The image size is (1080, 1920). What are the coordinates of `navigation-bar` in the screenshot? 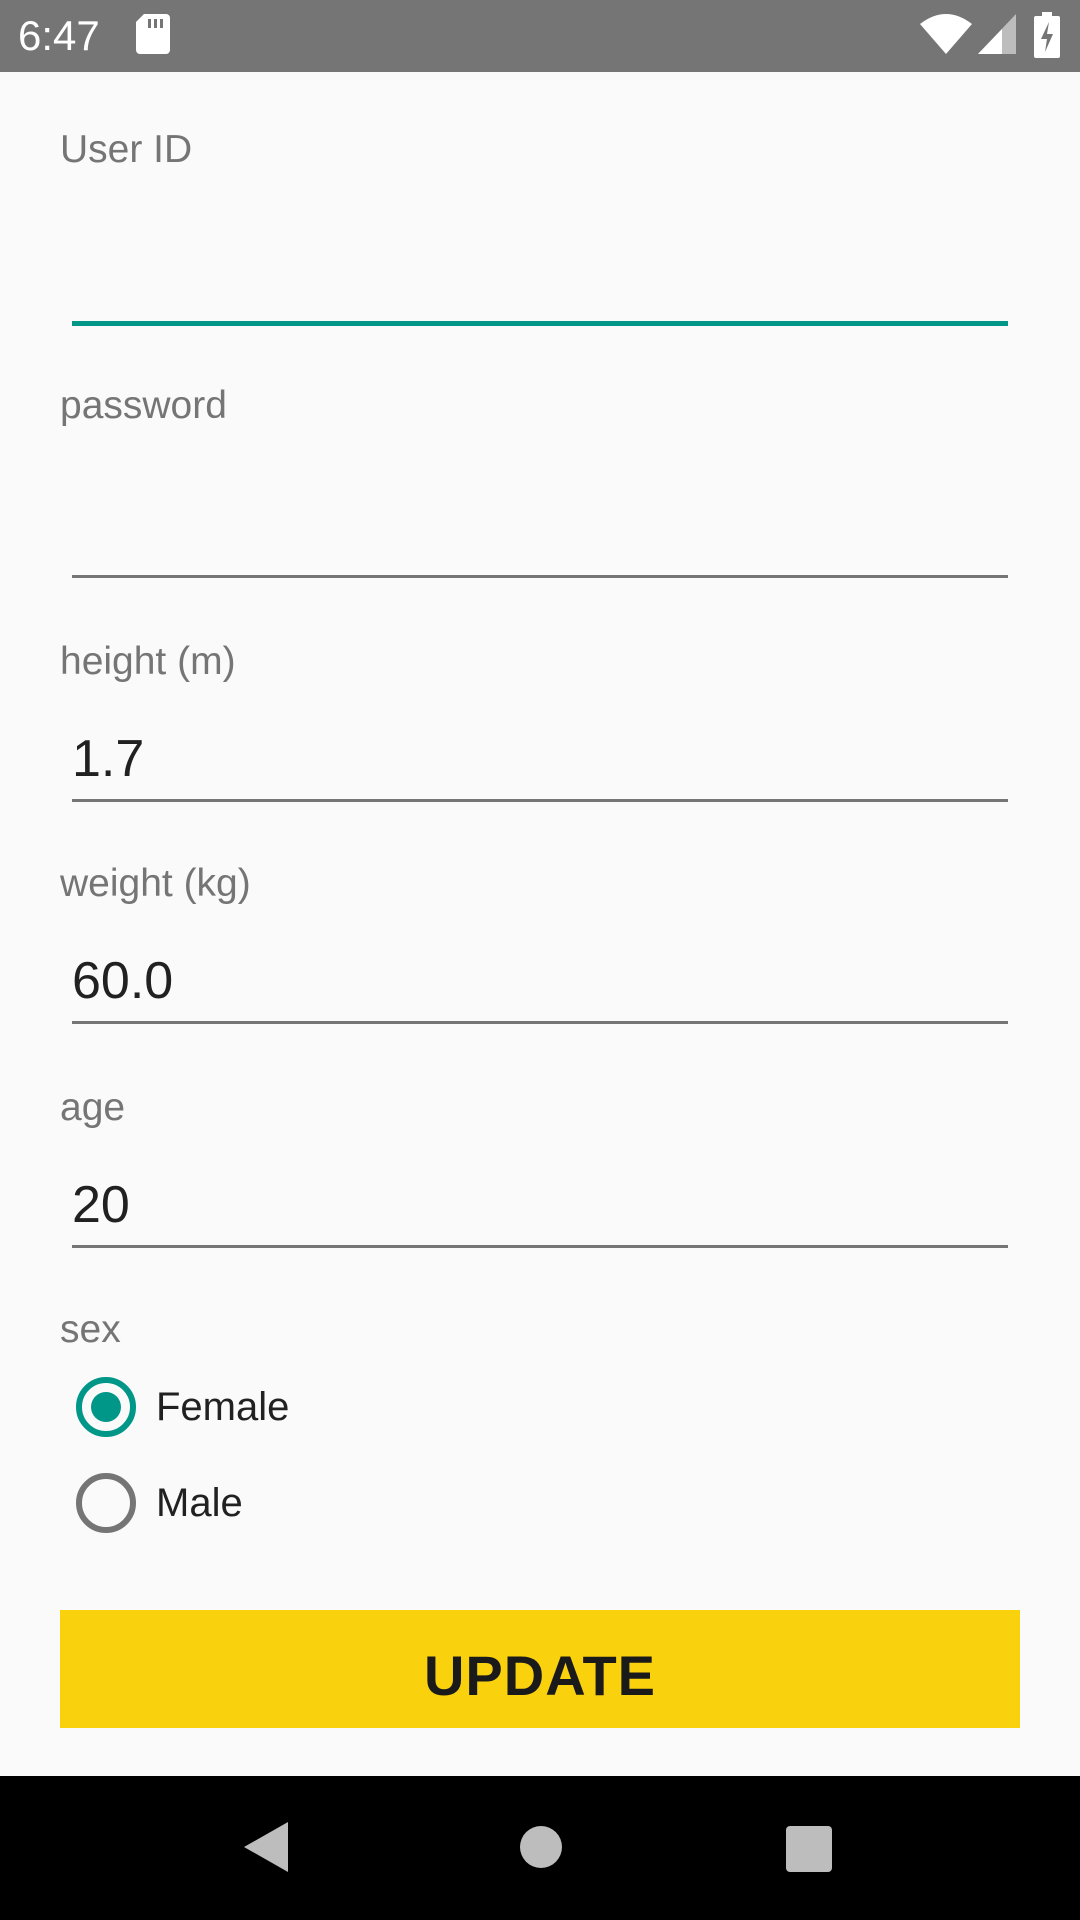 It's located at (540, 1848).